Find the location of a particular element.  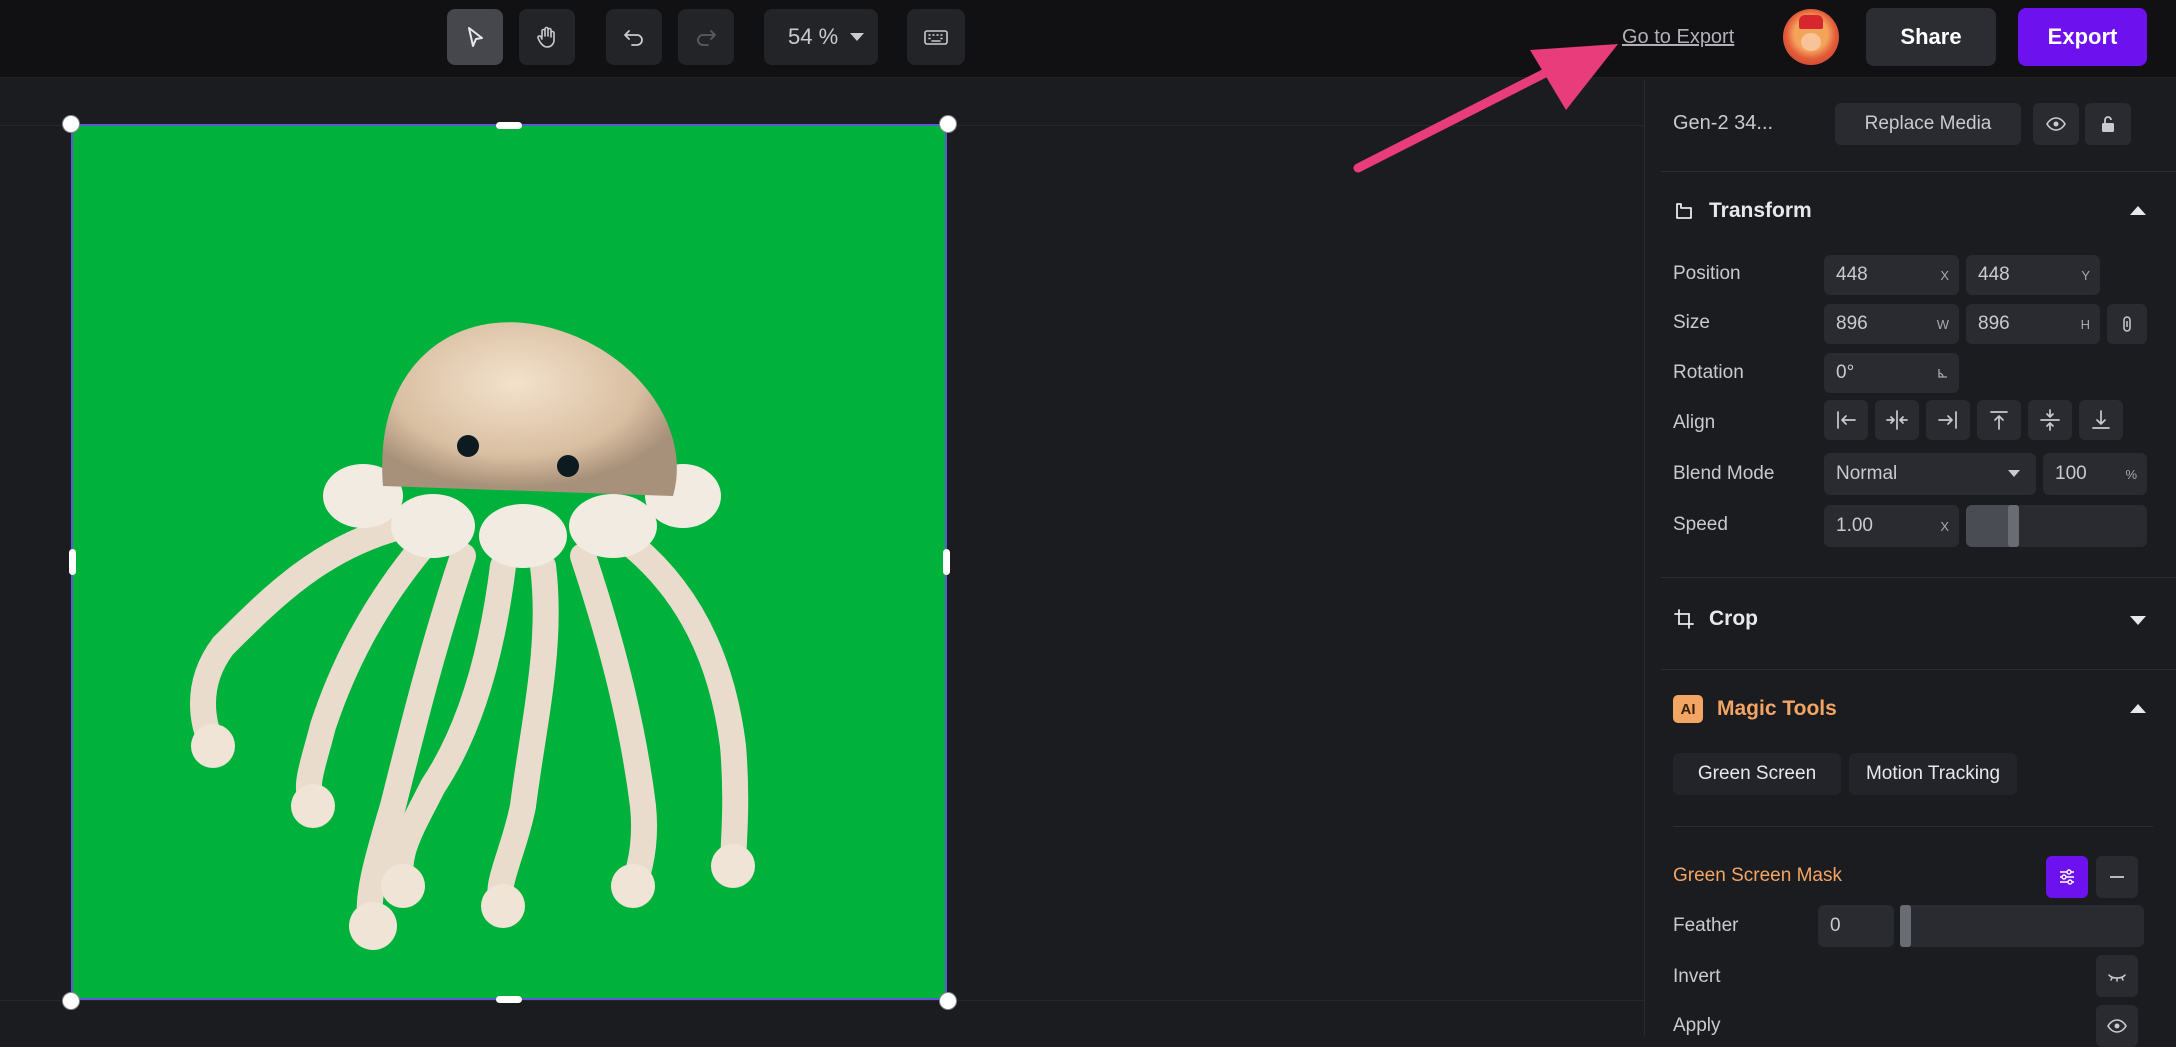

resize-handle-top-right is located at coordinates (948, 124).